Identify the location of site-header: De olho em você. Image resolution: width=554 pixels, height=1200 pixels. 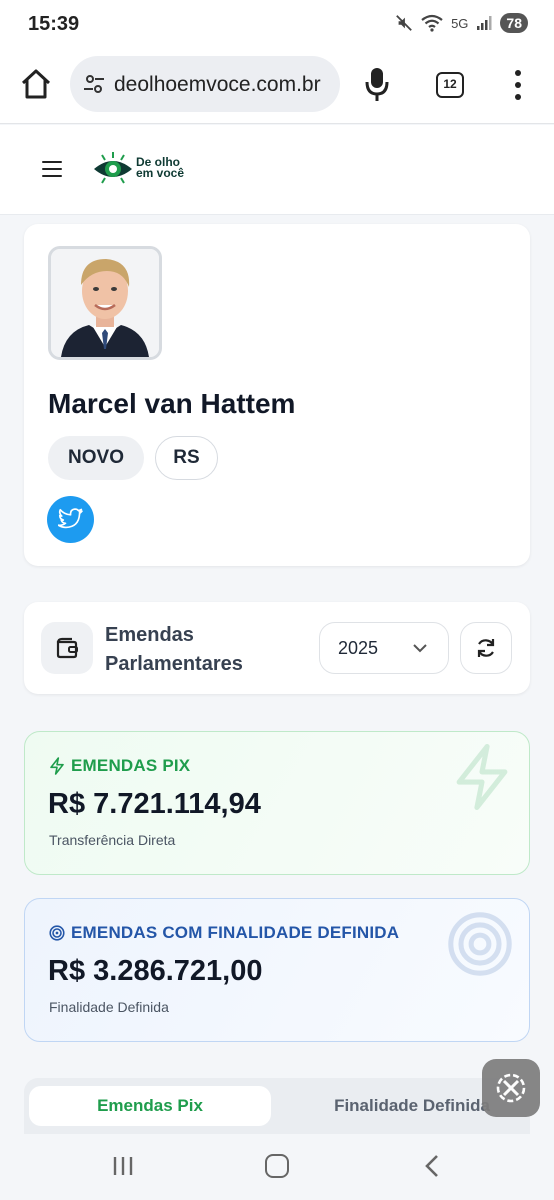
(277, 170).